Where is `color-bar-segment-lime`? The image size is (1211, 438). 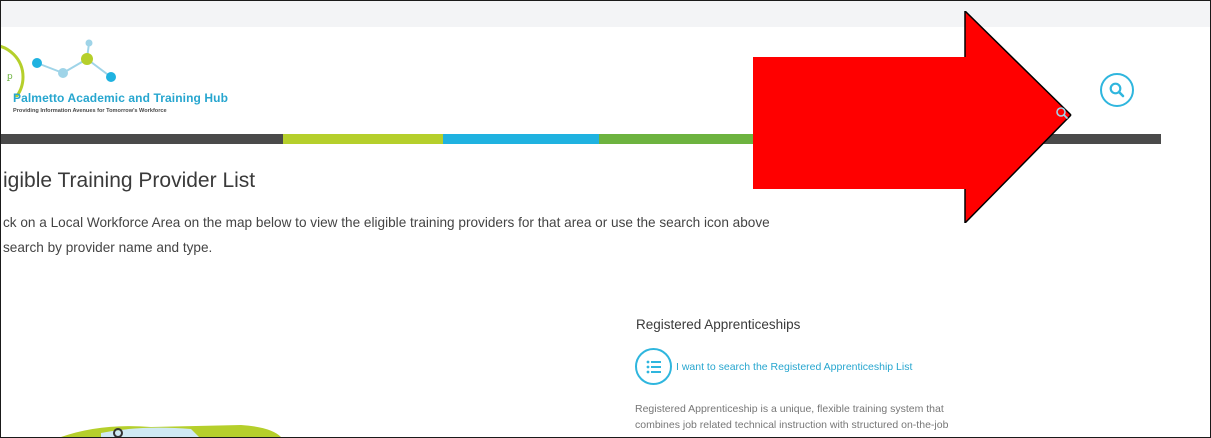 color-bar-segment-lime is located at coordinates (363, 139).